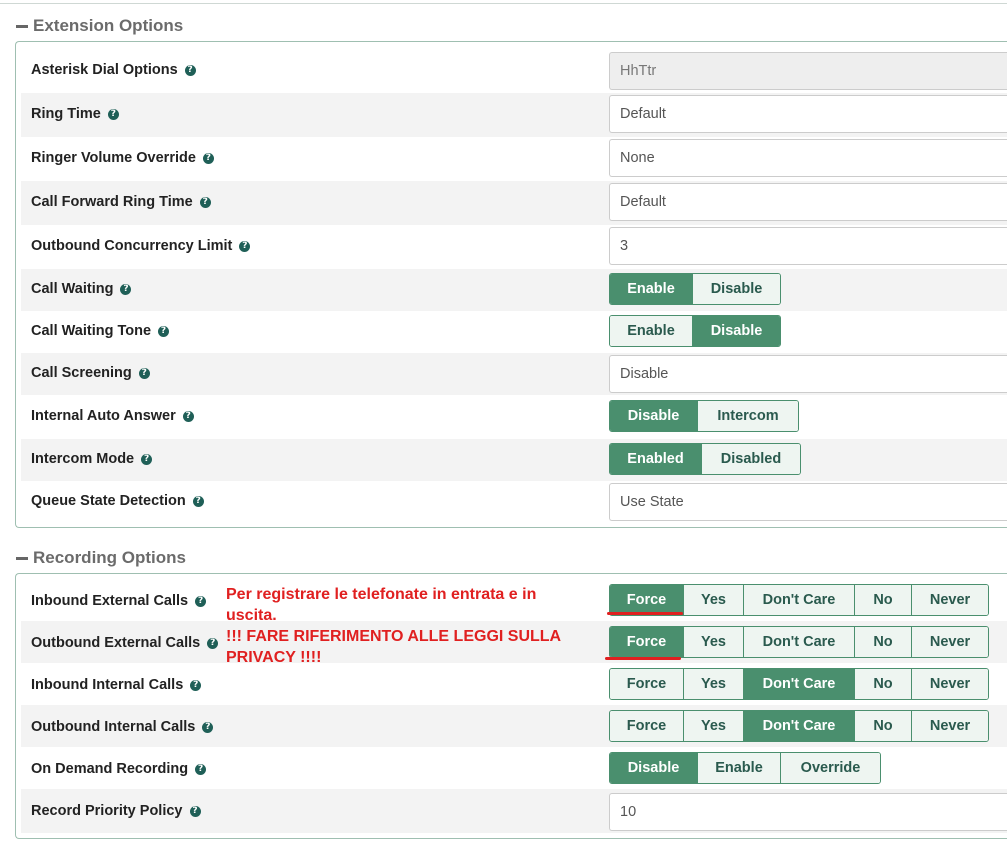 The image size is (1007, 846). I want to click on top-divider, so click(503, 3).